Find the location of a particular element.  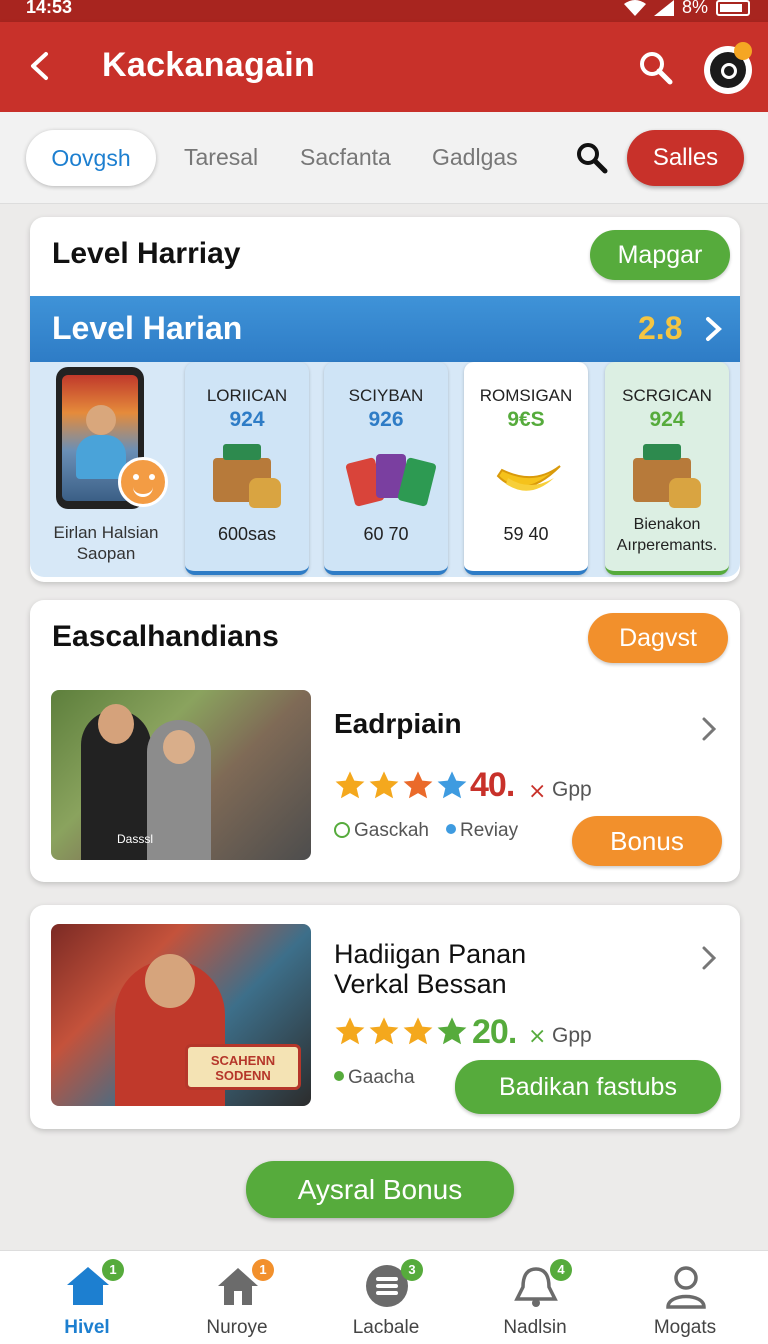

offer-photo: SCAHENN SODENN is located at coordinates (181, 1015).